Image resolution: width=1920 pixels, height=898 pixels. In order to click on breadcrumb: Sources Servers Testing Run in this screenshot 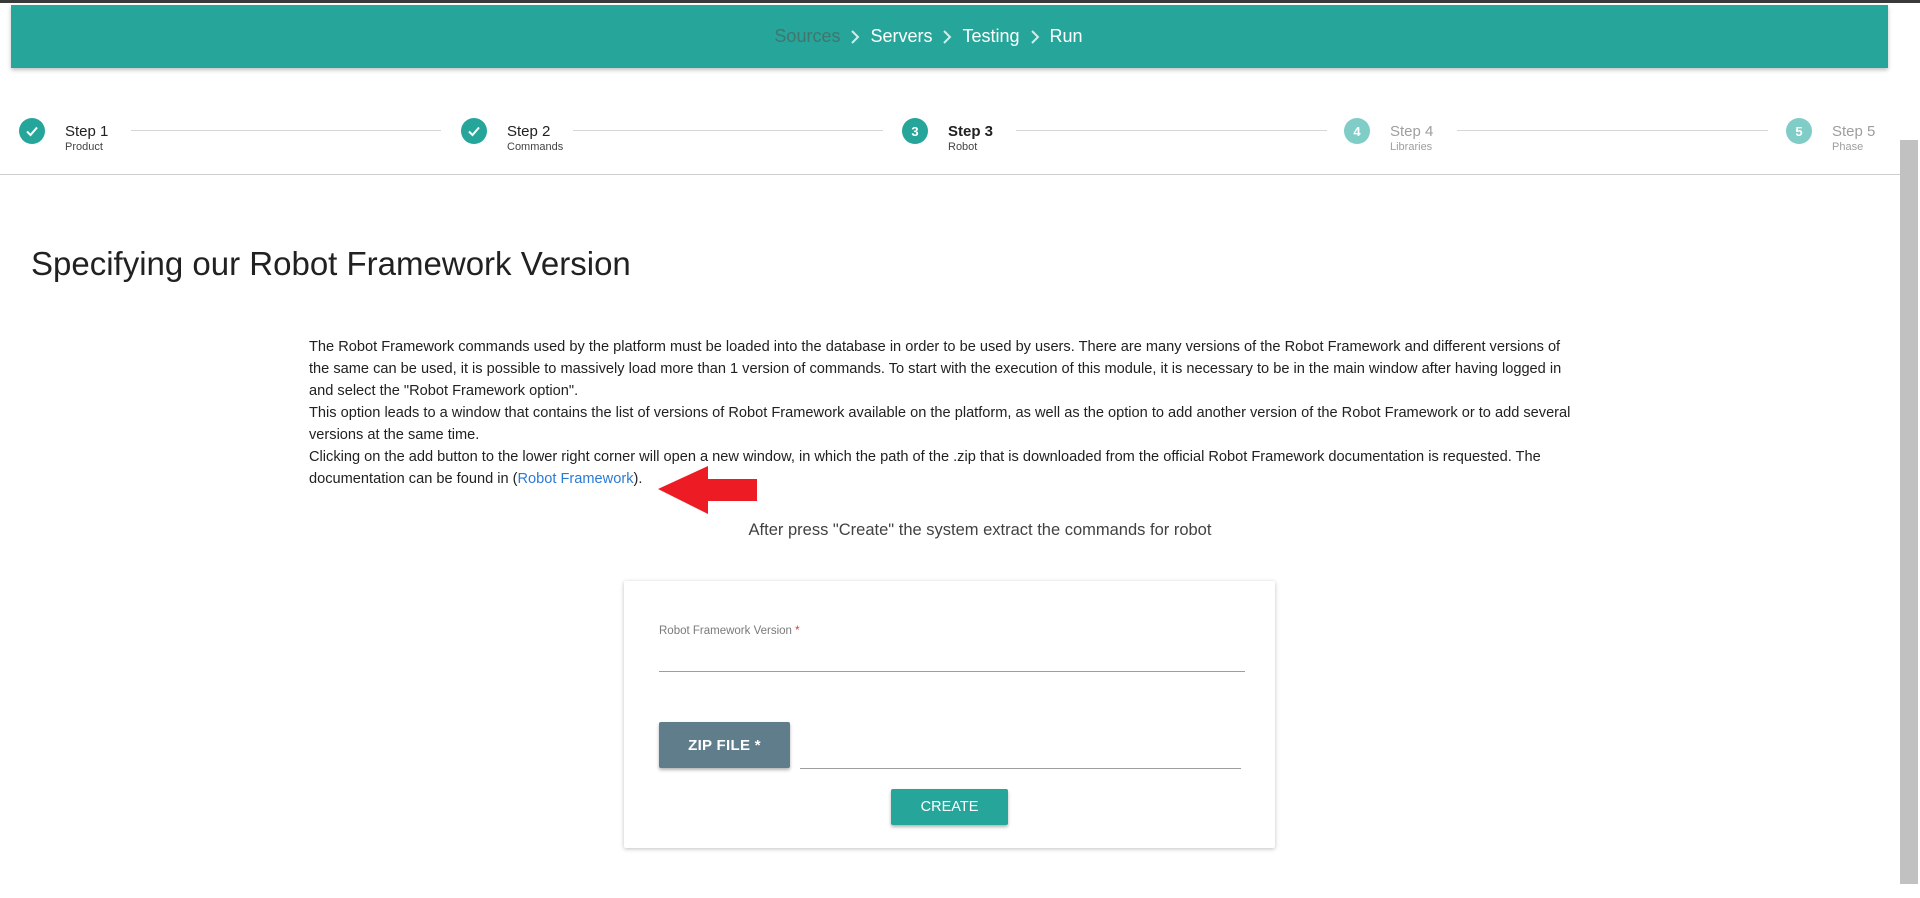, I will do `click(928, 36)`.